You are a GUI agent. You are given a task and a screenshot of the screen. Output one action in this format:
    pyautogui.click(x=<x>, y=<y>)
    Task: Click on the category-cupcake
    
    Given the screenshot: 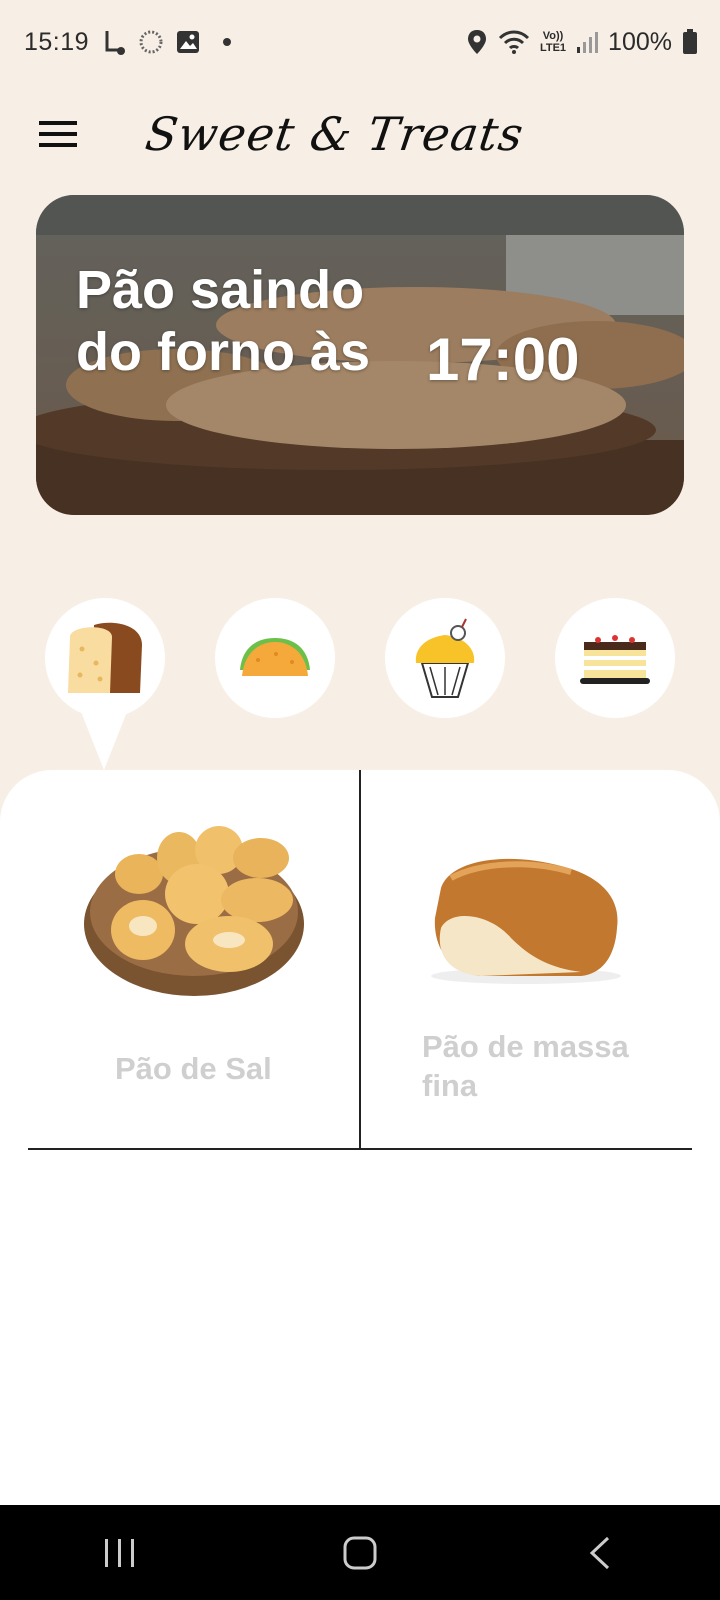 What is the action you would take?
    pyautogui.click(x=445, y=658)
    